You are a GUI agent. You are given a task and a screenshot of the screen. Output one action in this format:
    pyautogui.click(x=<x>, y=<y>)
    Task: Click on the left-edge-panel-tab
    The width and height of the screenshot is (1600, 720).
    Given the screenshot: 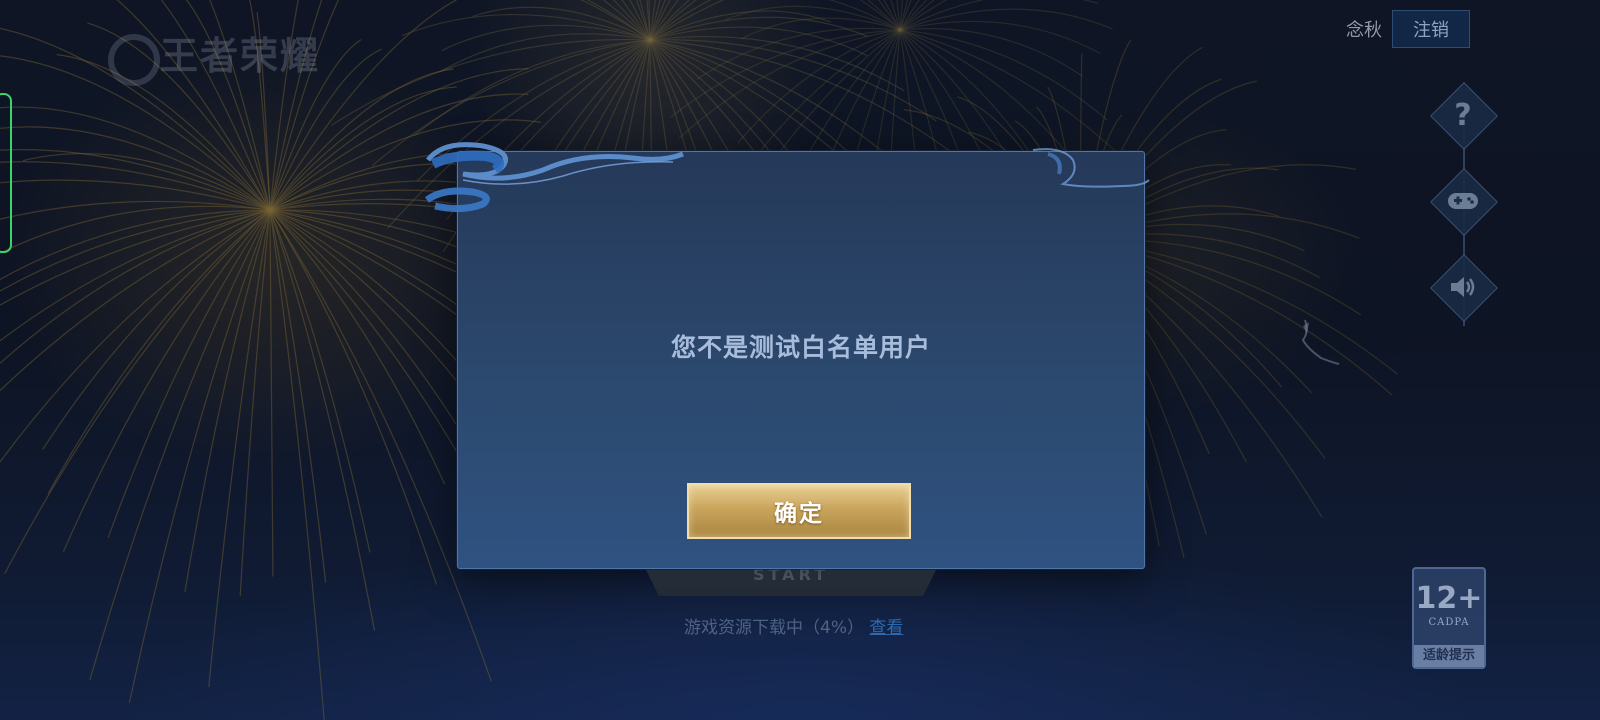 What is the action you would take?
    pyautogui.click(x=6, y=173)
    